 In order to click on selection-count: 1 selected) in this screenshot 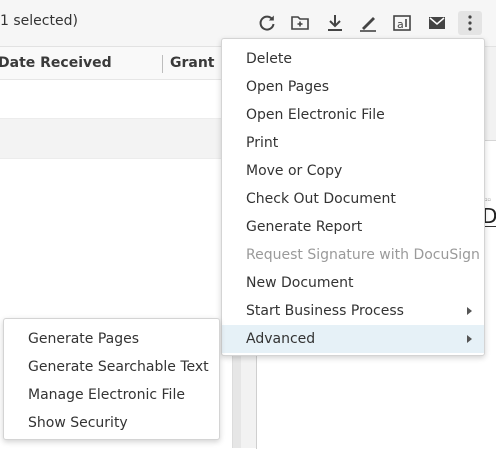, I will do `click(39, 21)`.